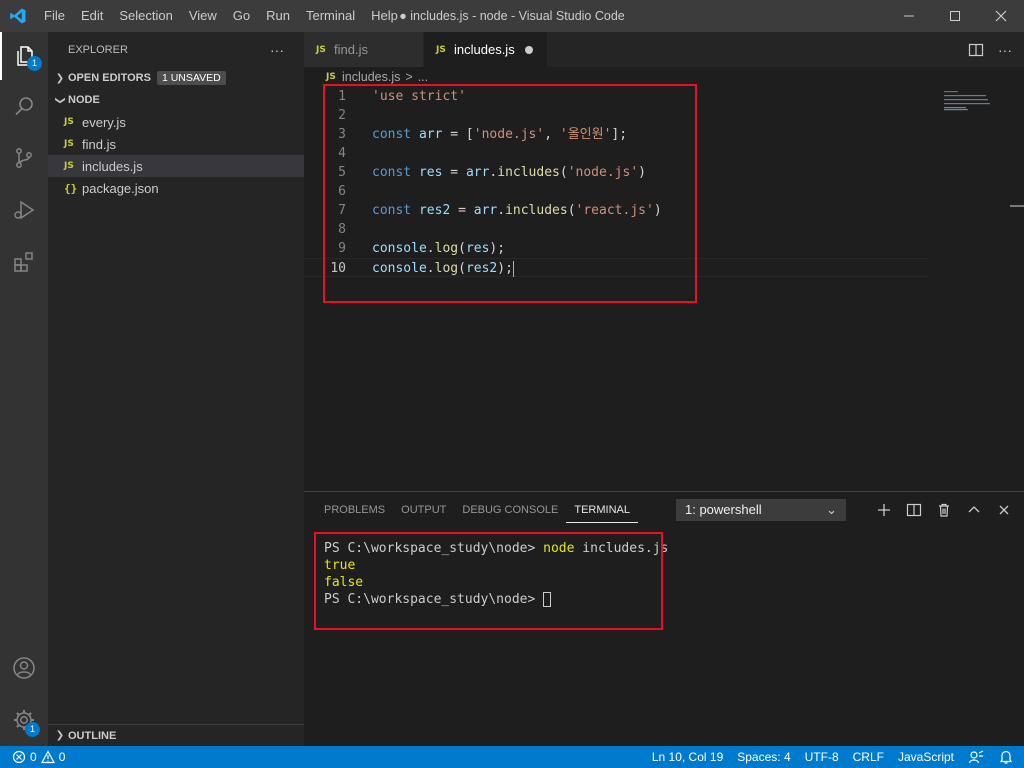  Describe the element at coordinates (976, 50) in the screenshot. I see `split-editor-icon` at that location.